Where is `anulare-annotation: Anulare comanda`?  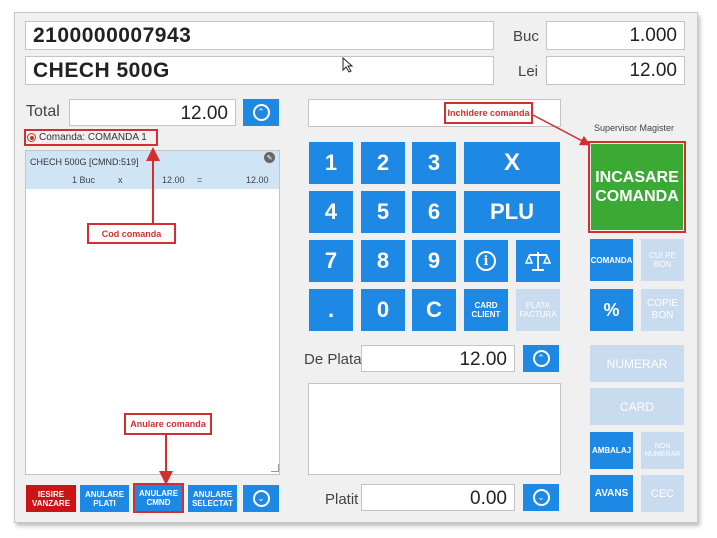 anulare-annotation: Anulare comanda is located at coordinates (168, 424).